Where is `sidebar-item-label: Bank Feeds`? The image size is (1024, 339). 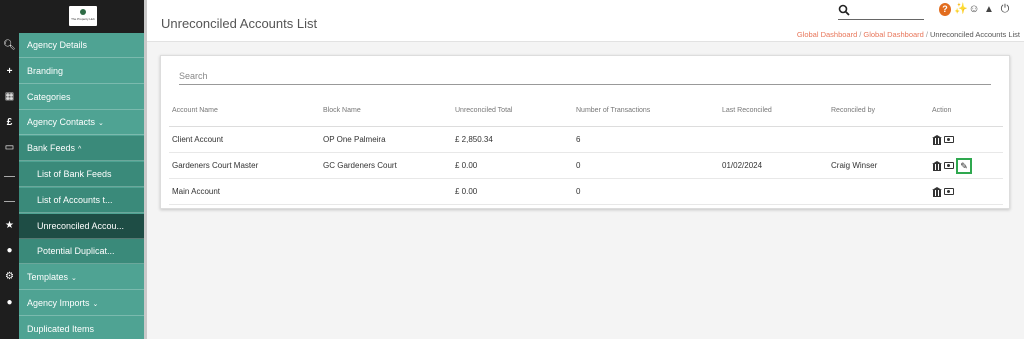 sidebar-item-label: Bank Feeds is located at coordinates (51, 148).